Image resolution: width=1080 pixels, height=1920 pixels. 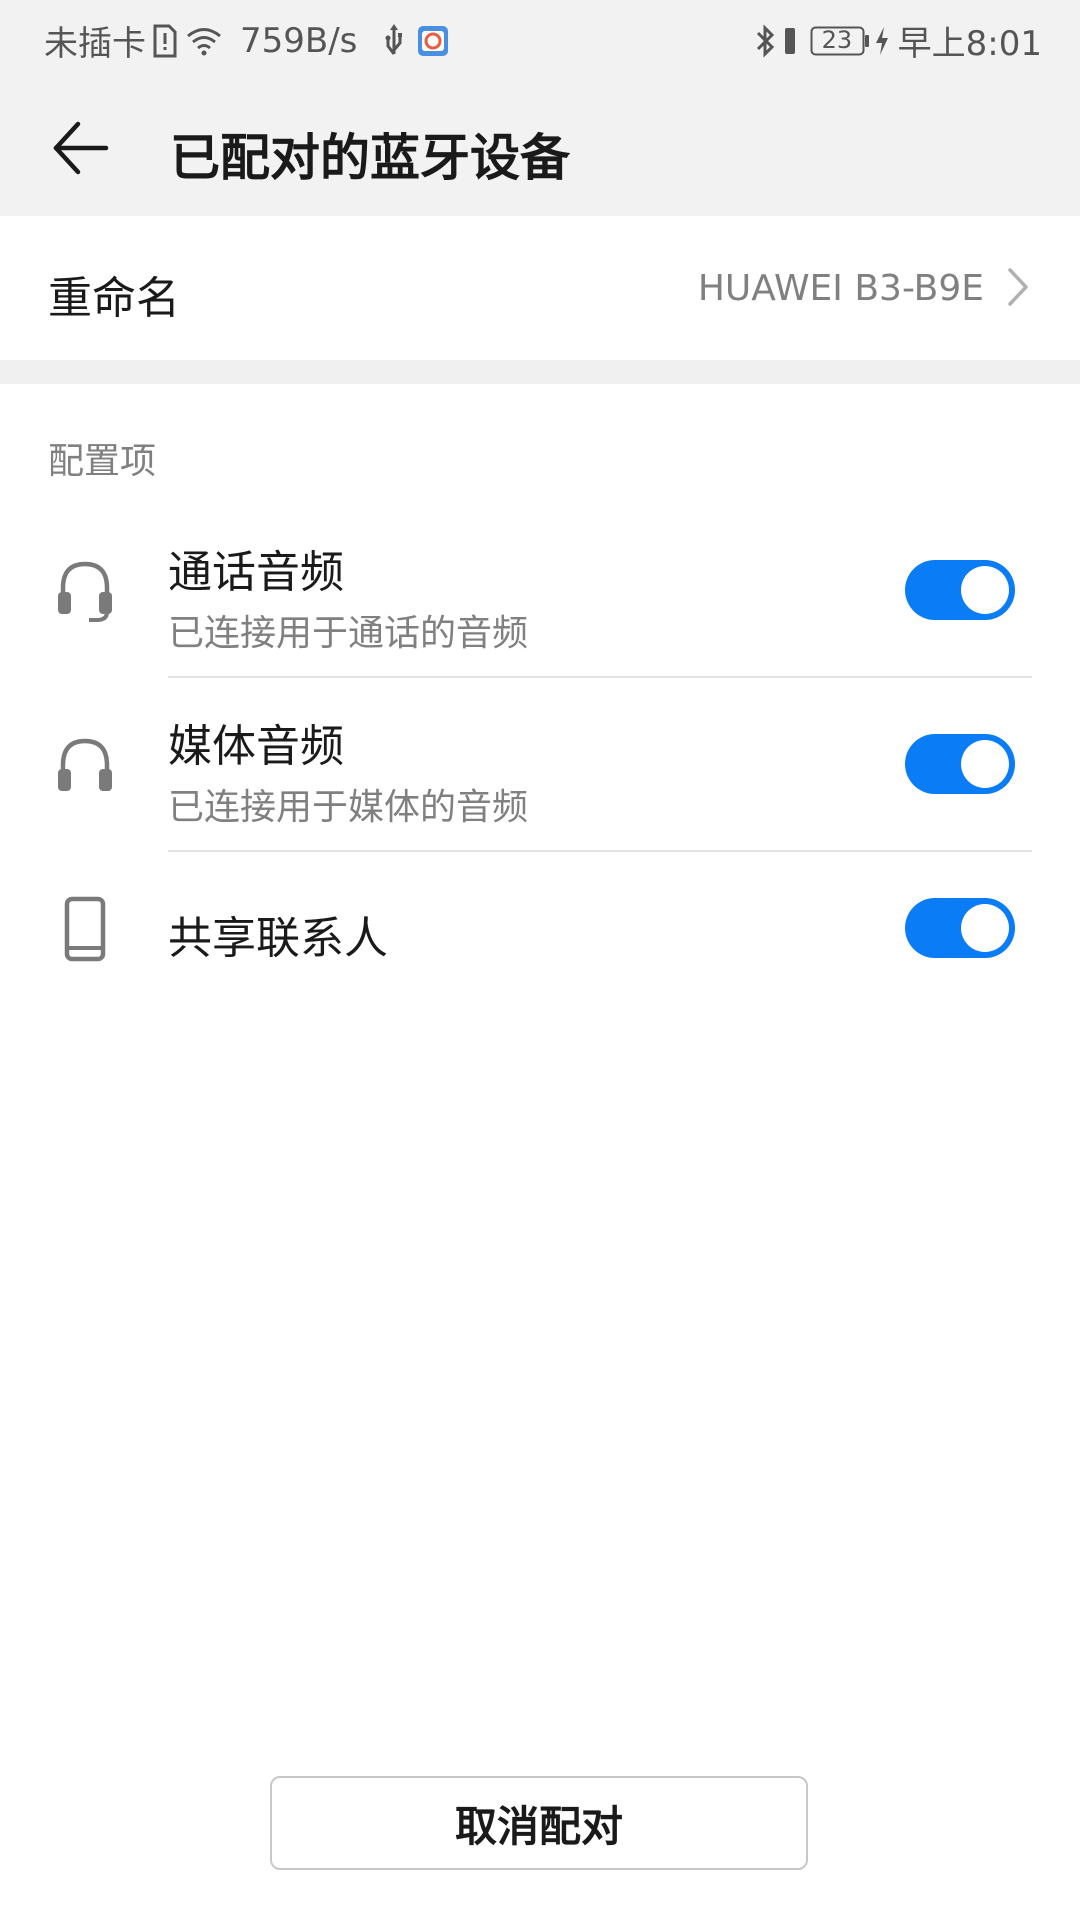 I want to click on usb-icon, so click(x=394, y=40).